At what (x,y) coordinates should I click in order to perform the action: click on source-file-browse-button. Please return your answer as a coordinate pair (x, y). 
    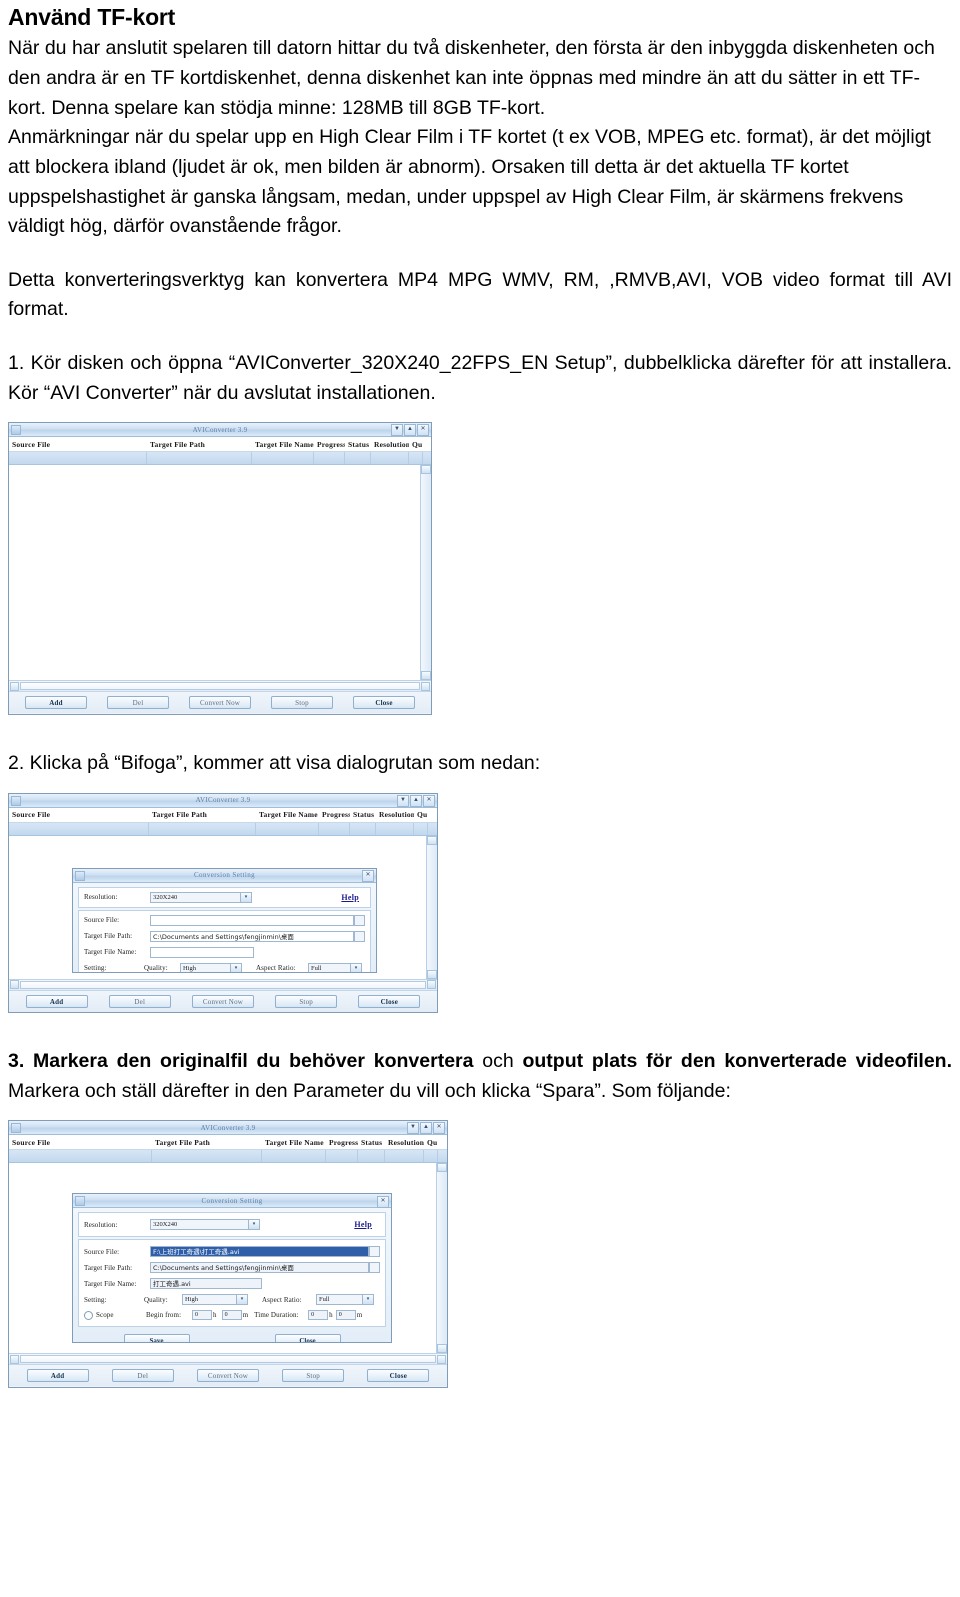
    Looking at the image, I should click on (374, 1252).